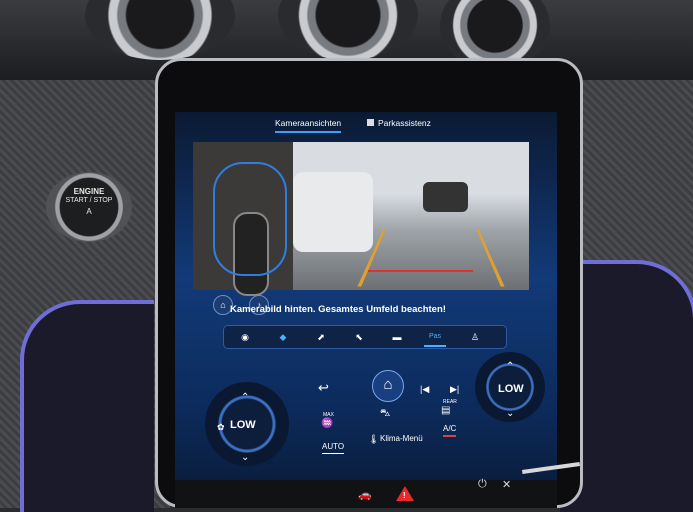 This screenshot has height=512, width=693. What do you see at coordinates (333, 448) in the screenshot?
I see `auto-button: AUTO` at bounding box center [333, 448].